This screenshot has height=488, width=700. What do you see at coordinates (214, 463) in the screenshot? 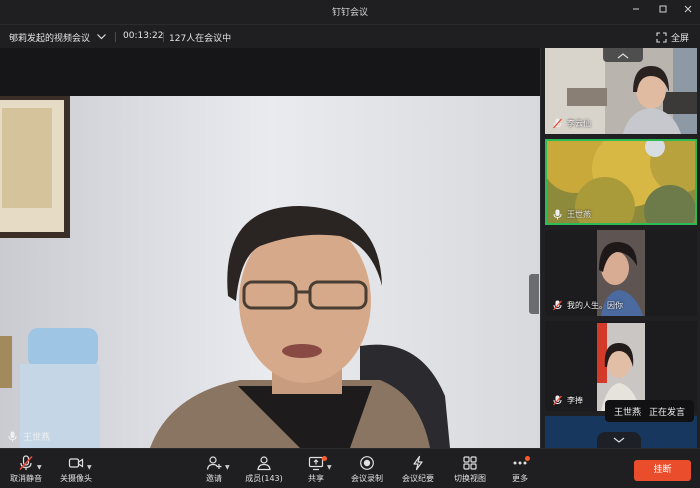
I see `add-person-icon` at bounding box center [214, 463].